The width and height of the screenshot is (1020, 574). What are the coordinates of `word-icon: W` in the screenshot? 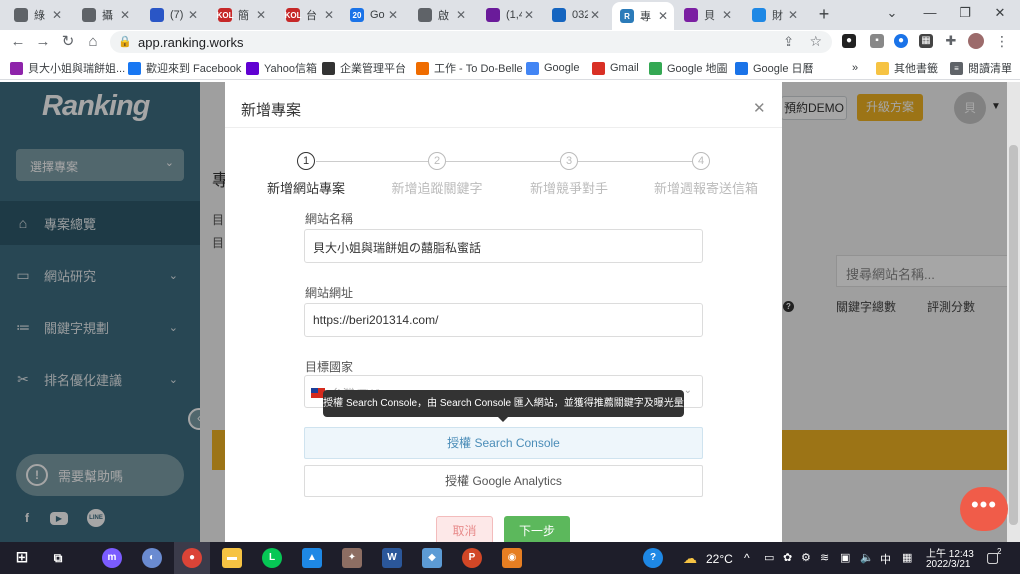 It's located at (392, 558).